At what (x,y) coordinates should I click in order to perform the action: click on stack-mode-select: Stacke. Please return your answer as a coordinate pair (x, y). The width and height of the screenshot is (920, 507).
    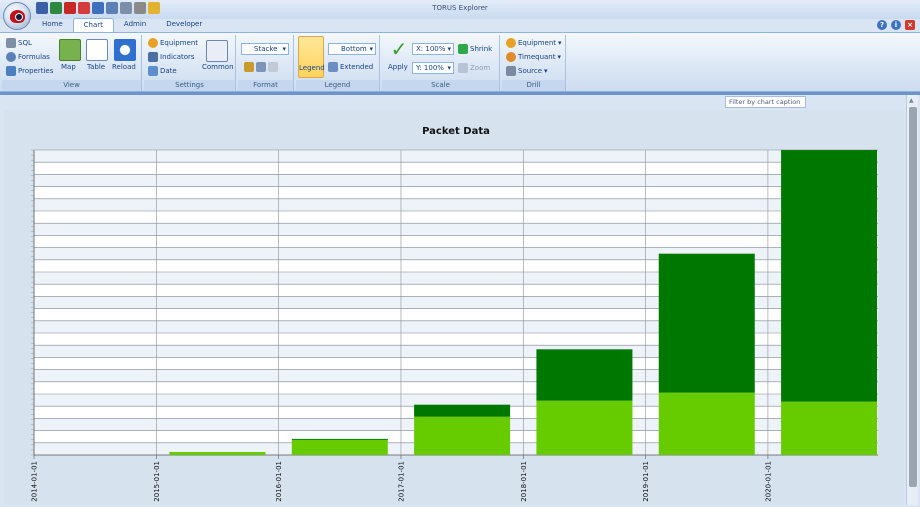
    Looking at the image, I should click on (265, 49).